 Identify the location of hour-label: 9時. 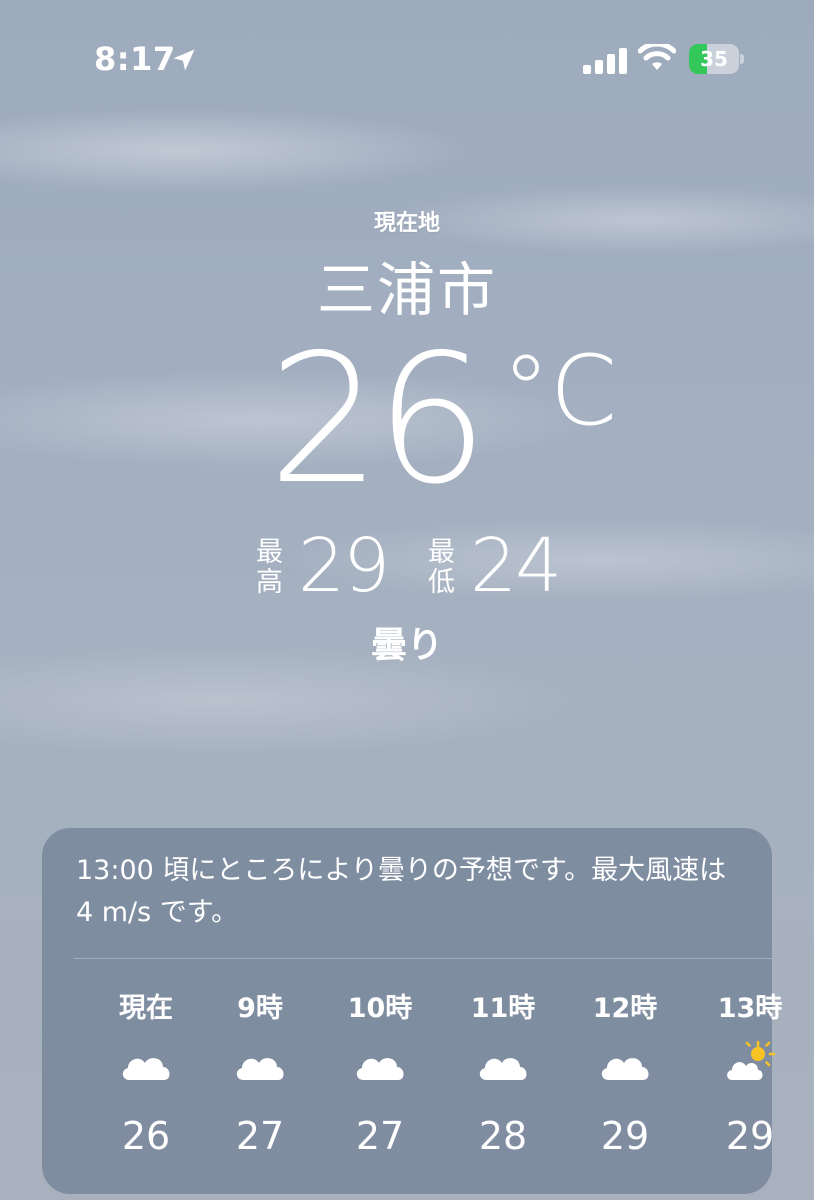
(260, 1008).